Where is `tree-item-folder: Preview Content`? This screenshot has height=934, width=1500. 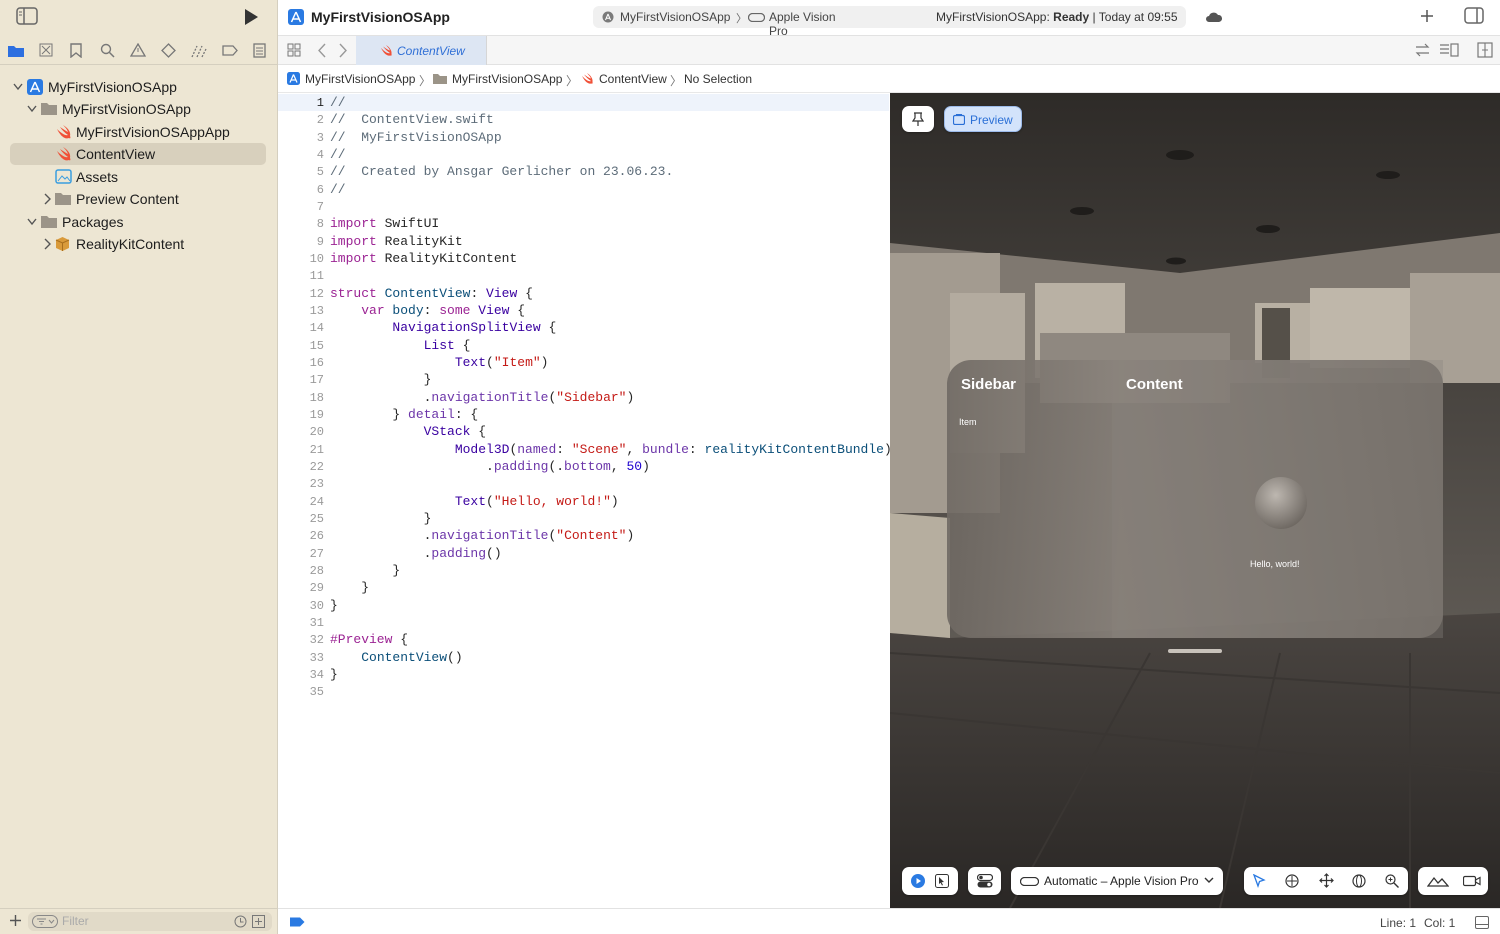 tree-item-folder: Preview Content is located at coordinates (138, 199).